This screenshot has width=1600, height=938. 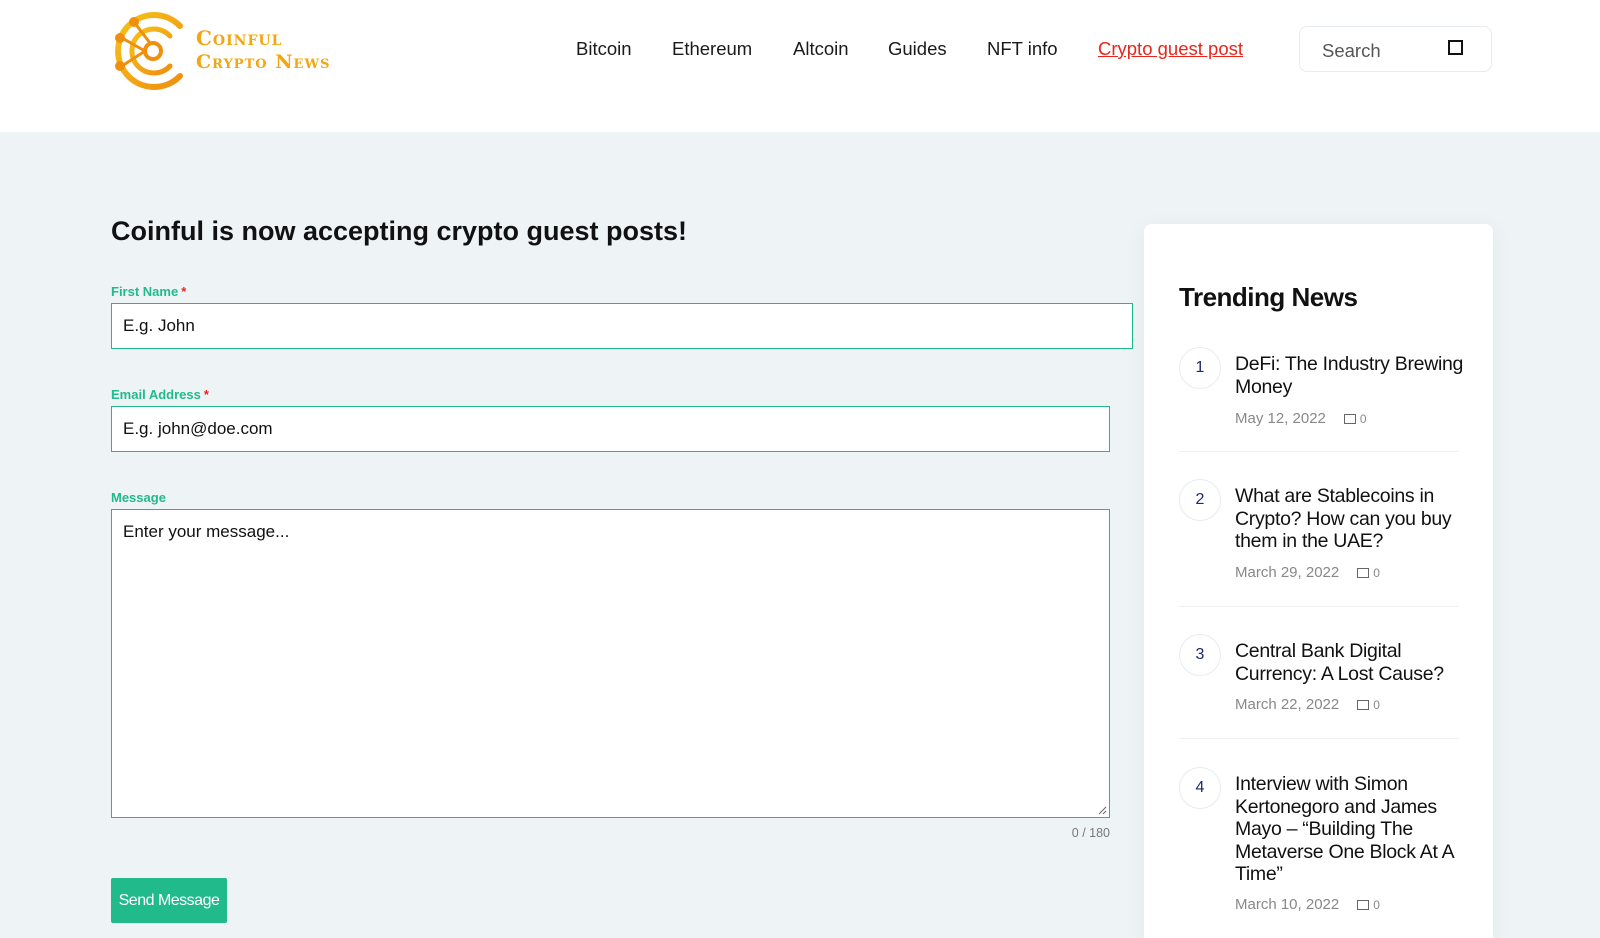 I want to click on character-counter: 0 / 180, so click(x=1090, y=833).